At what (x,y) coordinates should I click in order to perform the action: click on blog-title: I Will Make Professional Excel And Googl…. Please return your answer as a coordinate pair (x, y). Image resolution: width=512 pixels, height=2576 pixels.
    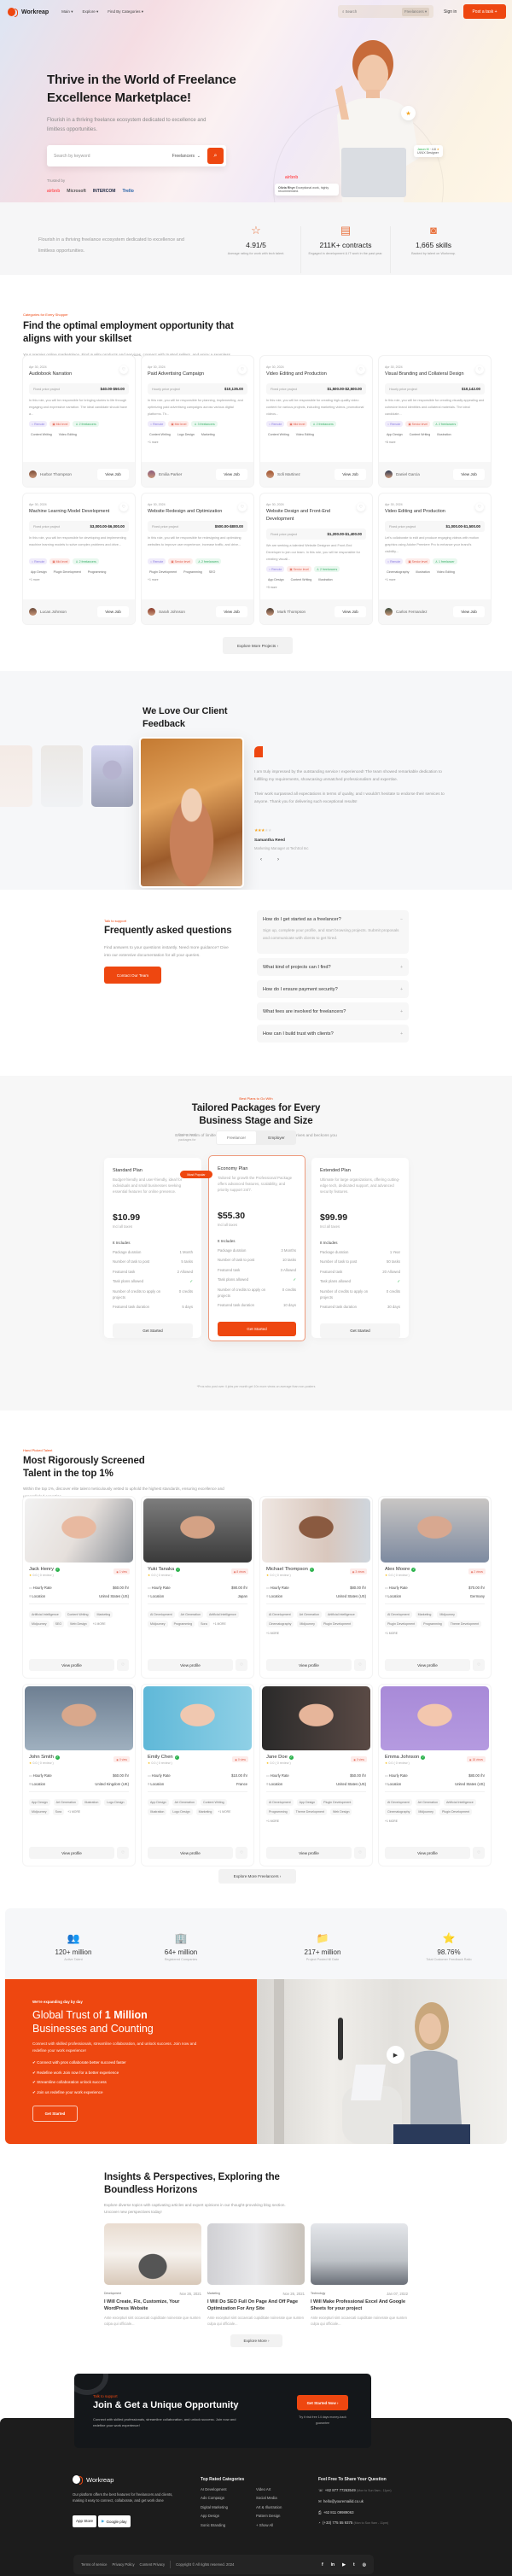
    Looking at the image, I should click on (359, 2305).